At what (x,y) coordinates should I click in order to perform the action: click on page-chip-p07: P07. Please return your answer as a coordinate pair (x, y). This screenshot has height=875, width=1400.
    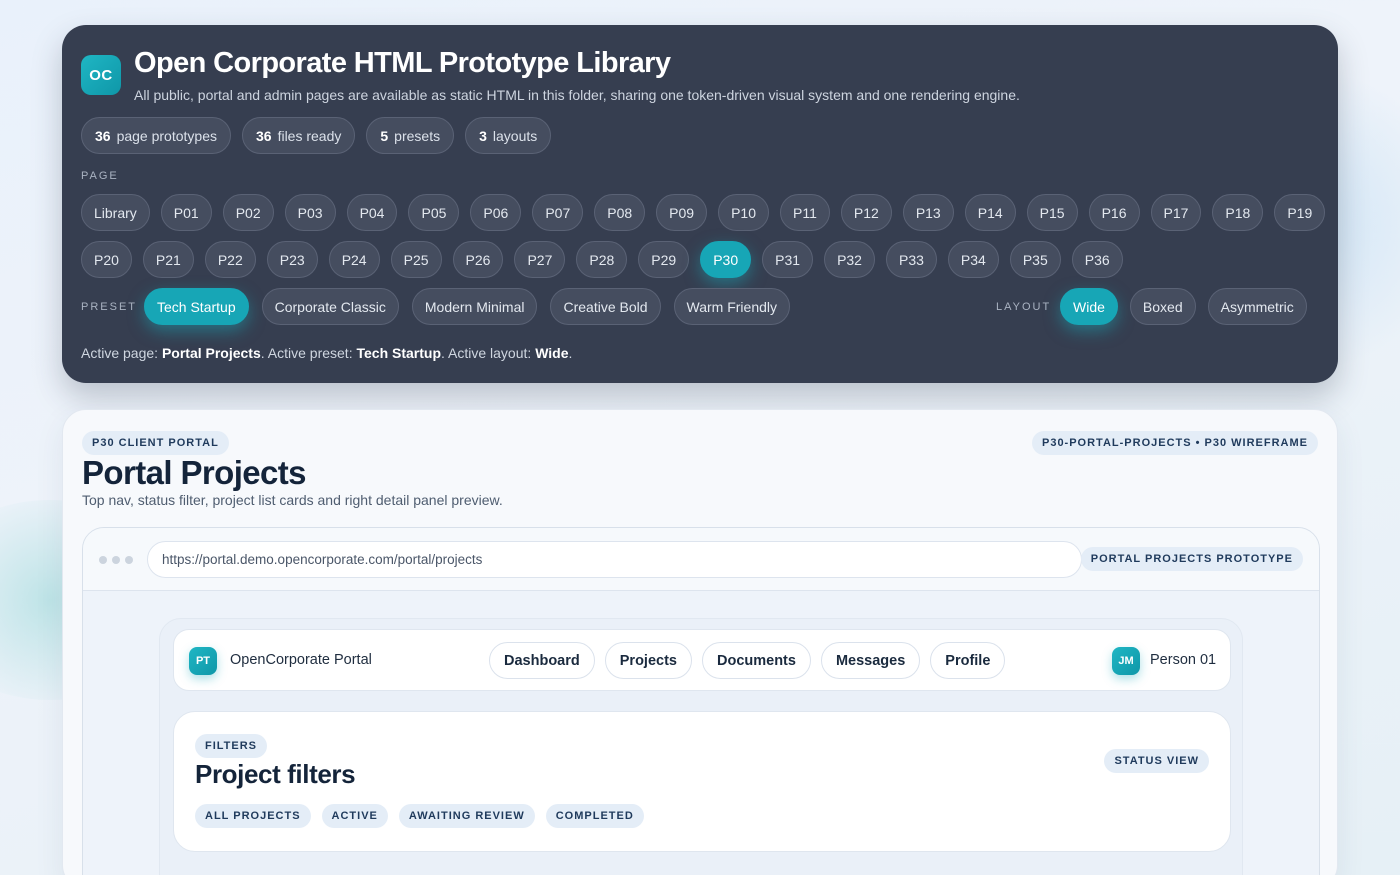
    Looking at the image, I should click on (558, 212).